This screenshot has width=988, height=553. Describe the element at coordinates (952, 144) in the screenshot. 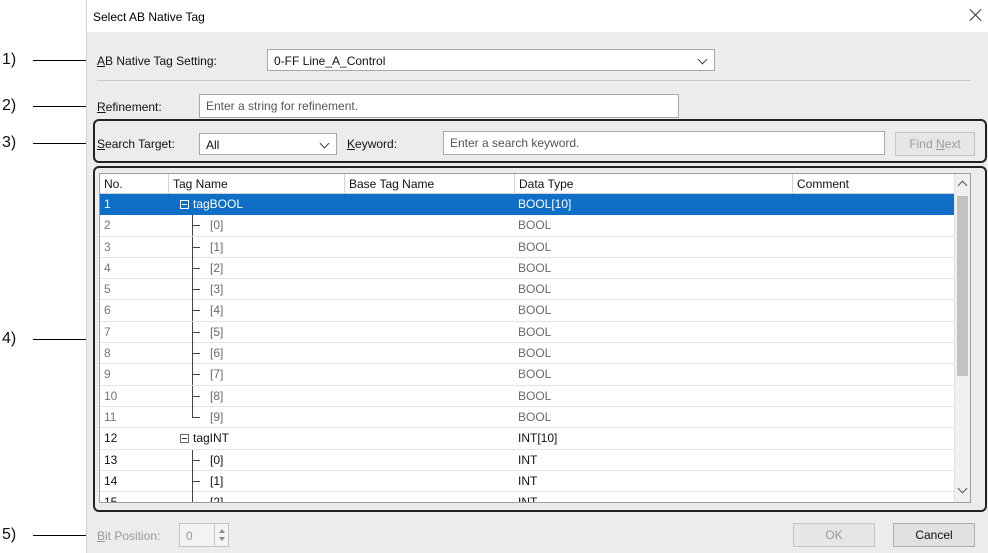

I see `find-next-label-post: ext` at that location.